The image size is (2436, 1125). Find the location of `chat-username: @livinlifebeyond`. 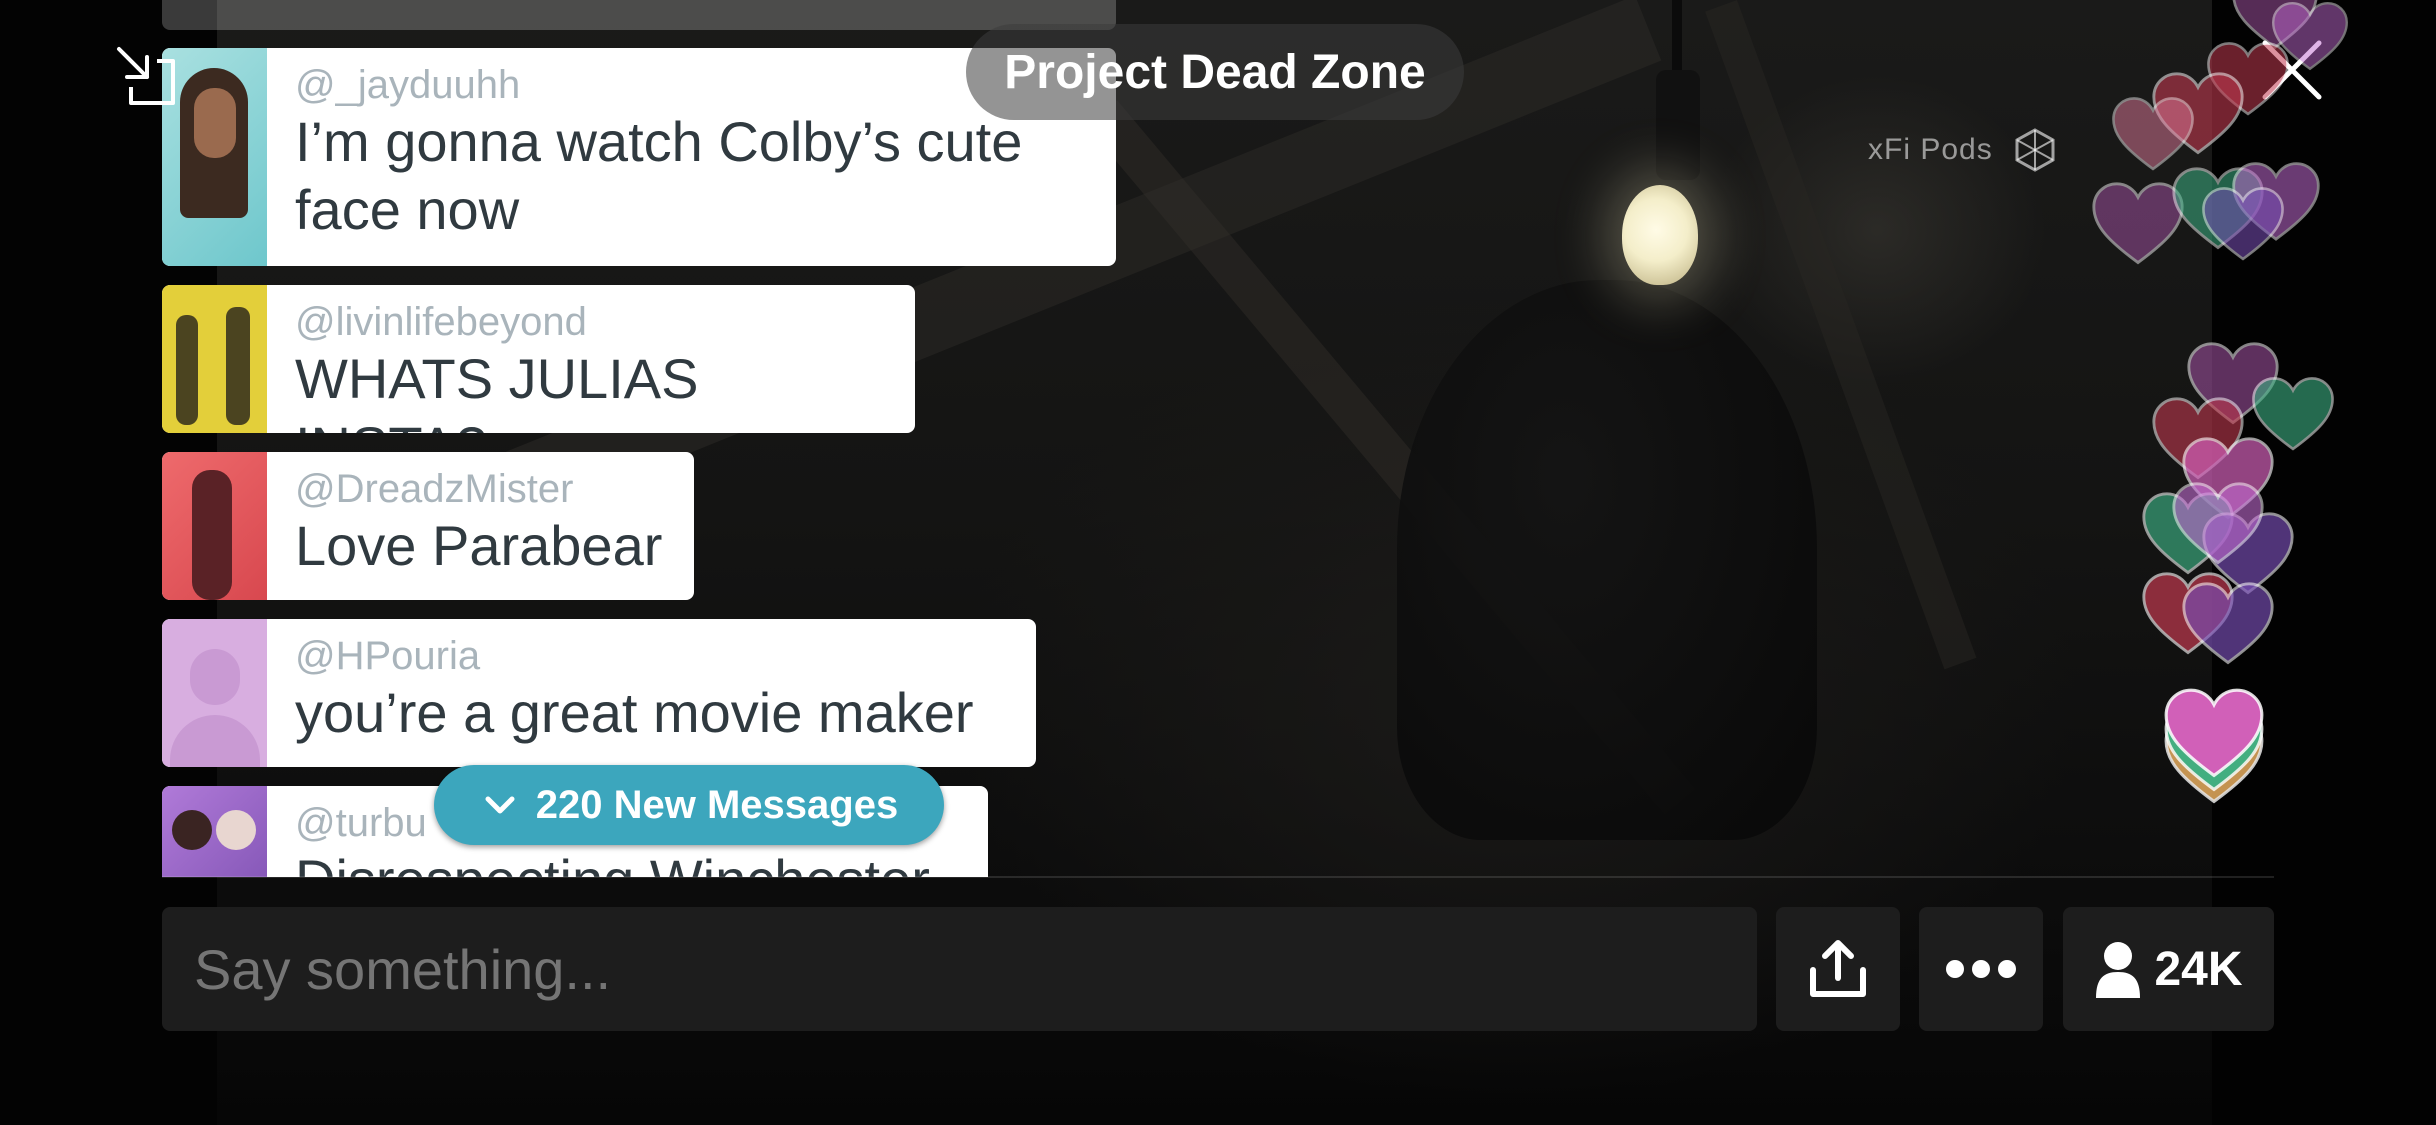

chat-username: @livinlifebeyond is located at coordinates (591, 322).